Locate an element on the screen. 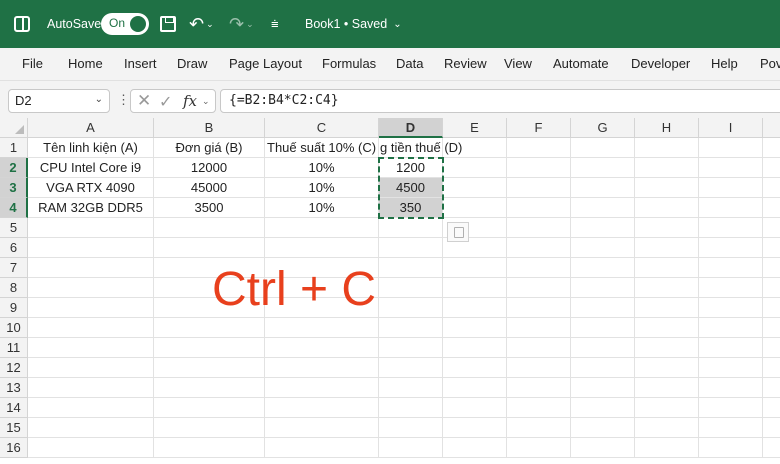  tab-power-pivot: Pov is located at coordinates (770, 63).